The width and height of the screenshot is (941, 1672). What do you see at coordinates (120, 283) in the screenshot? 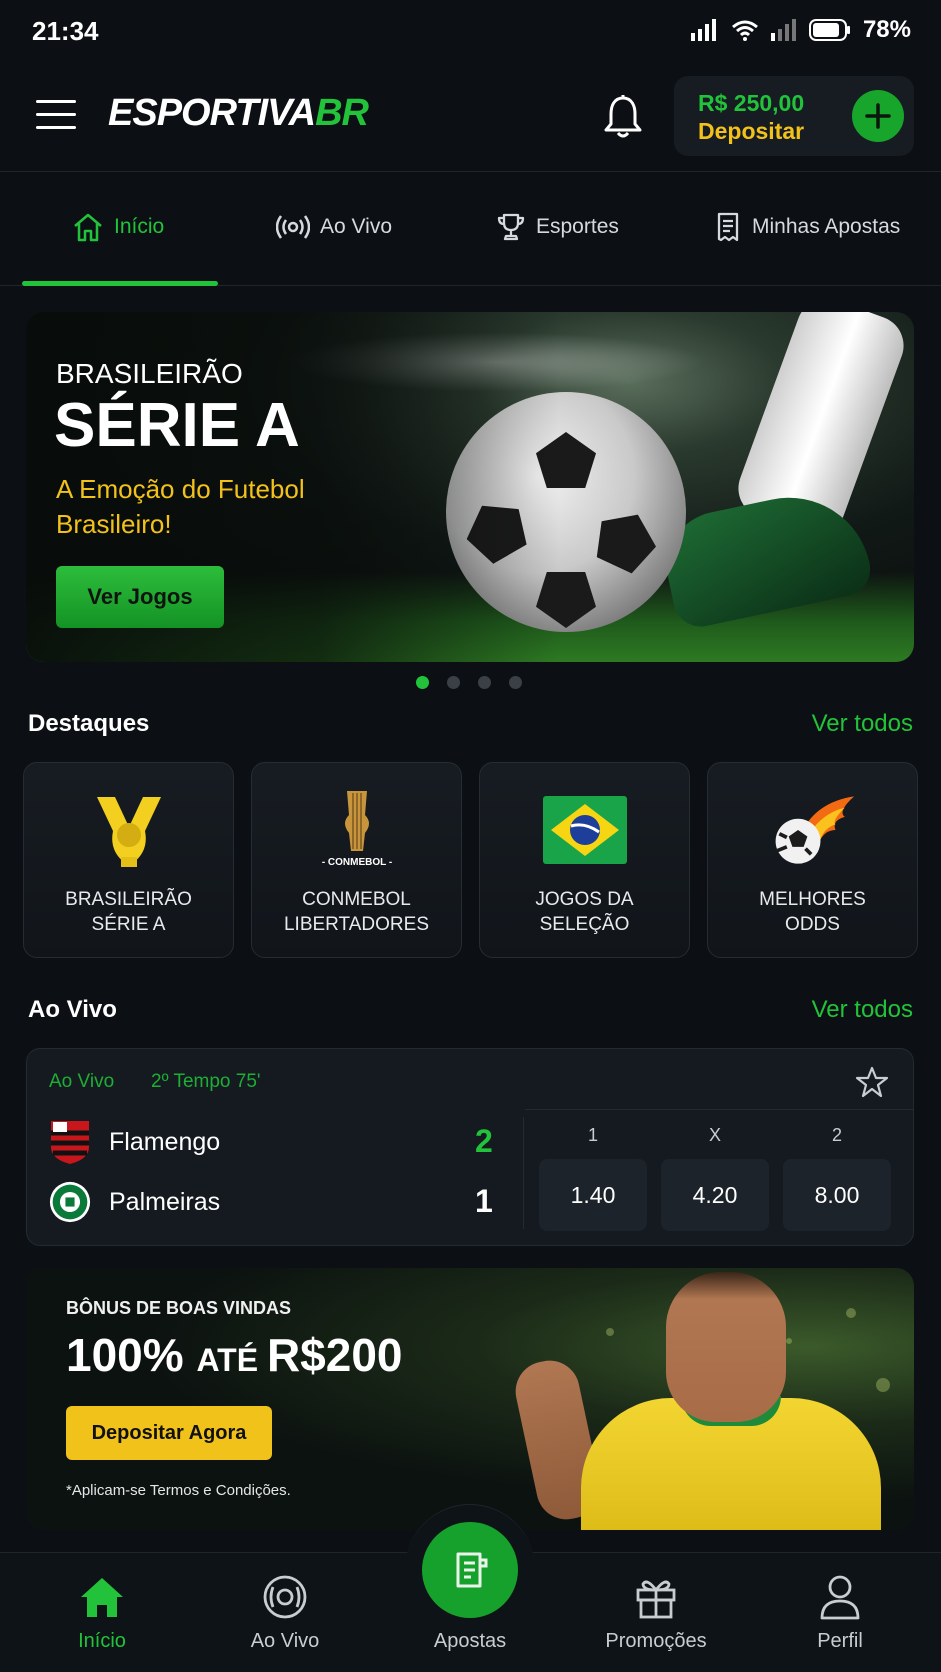
I see `active-tab-indicator` at bounding box center [120, 283].